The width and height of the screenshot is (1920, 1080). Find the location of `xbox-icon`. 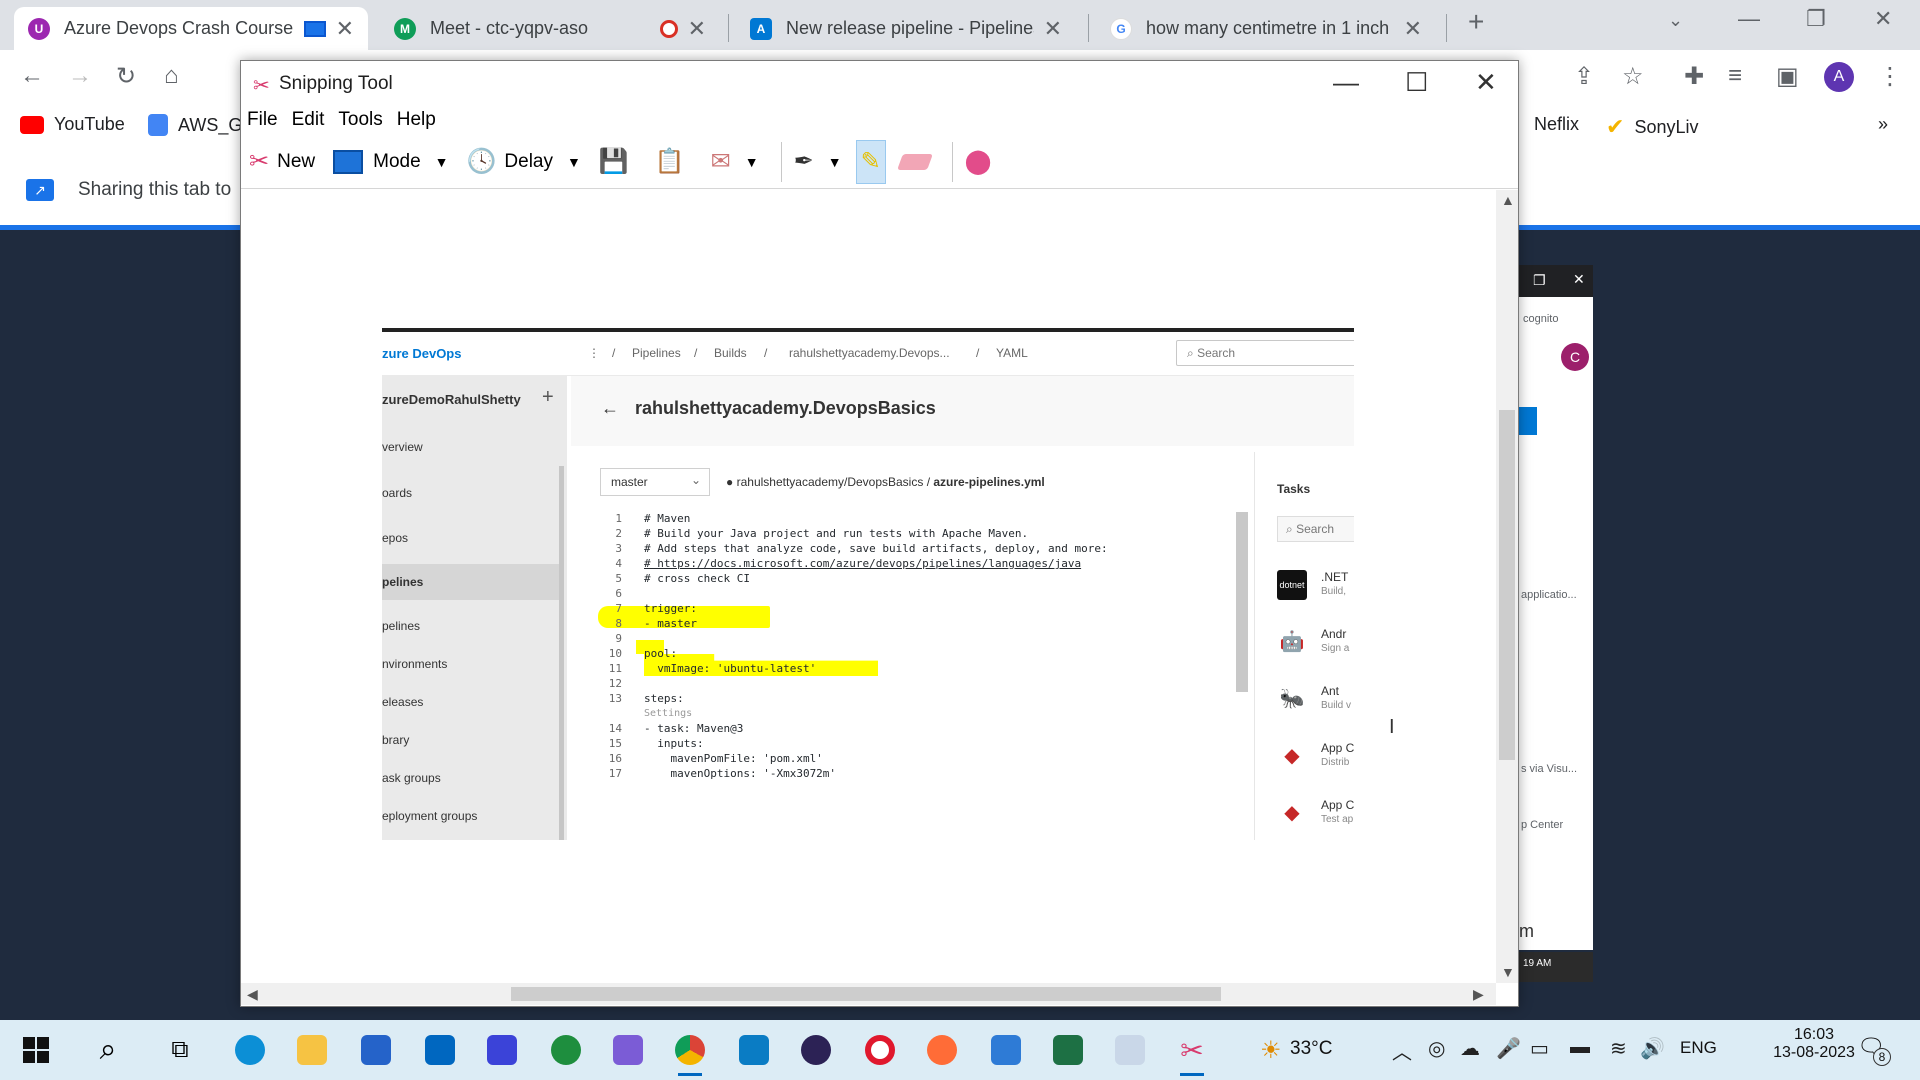

xbox-icon is located at coordinates (566, 1050).